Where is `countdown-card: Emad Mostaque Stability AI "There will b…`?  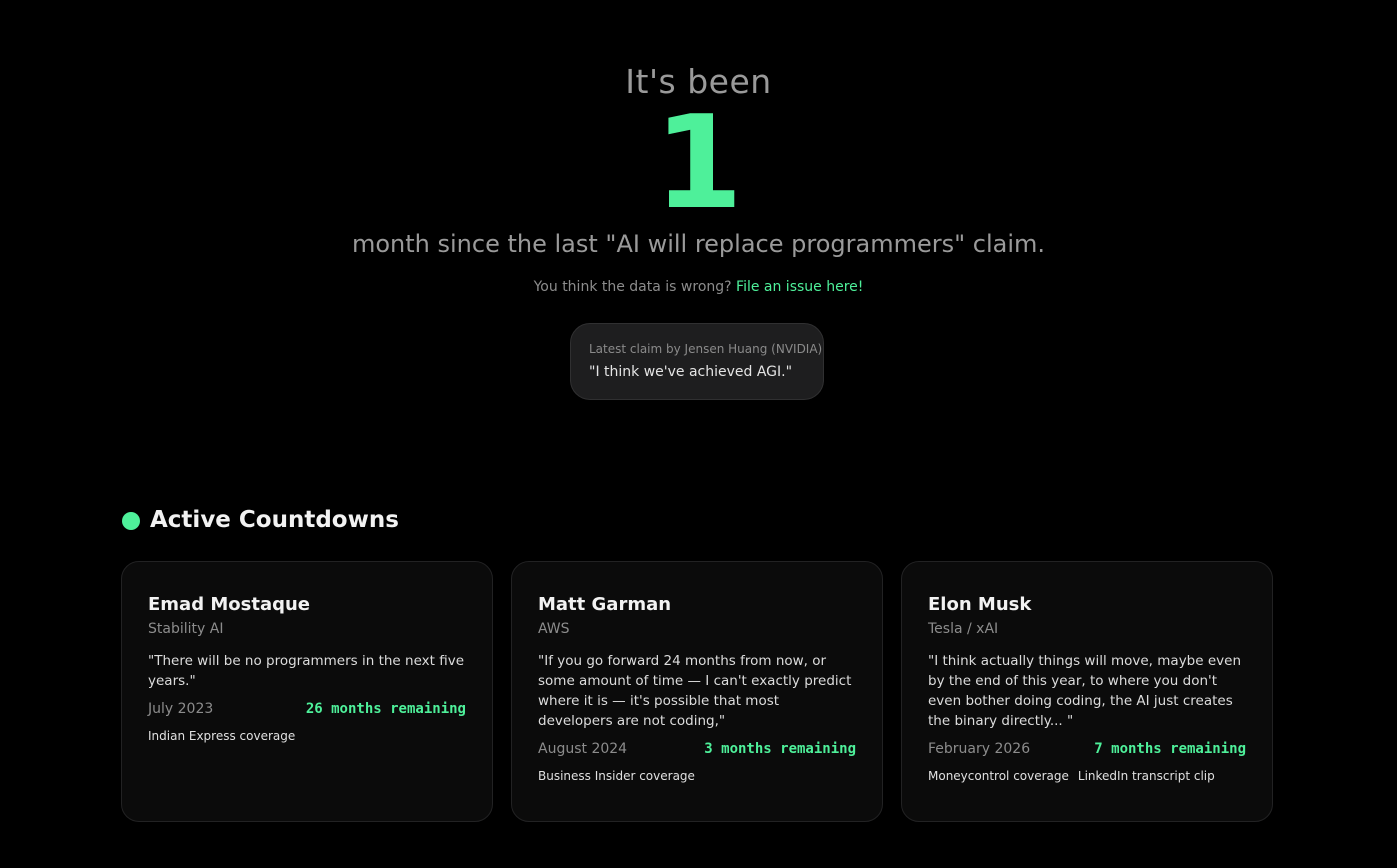 countdown-card: Emad Mostaque Stability AI "There will b… is located at coordinates (307, 691).